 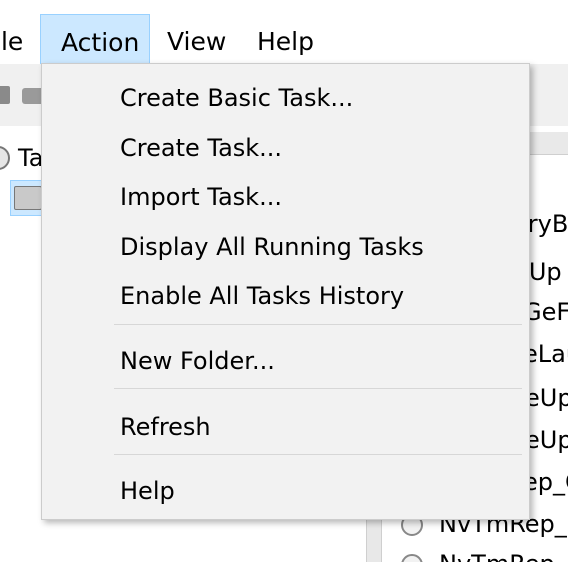 I want to click on menu-item-help: Help, so click(x=285, y=491).